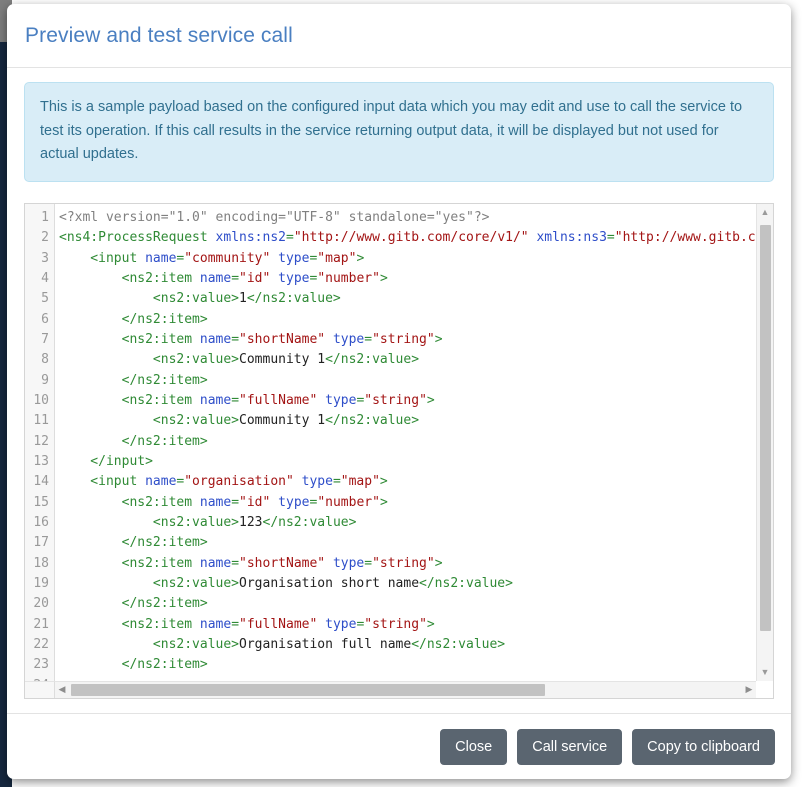 This screenshot has height=787, width=803. What do you see at coordinates (45, 360) in the screenshot?
I see `line-number: 8` at bounding box center [45, 360].